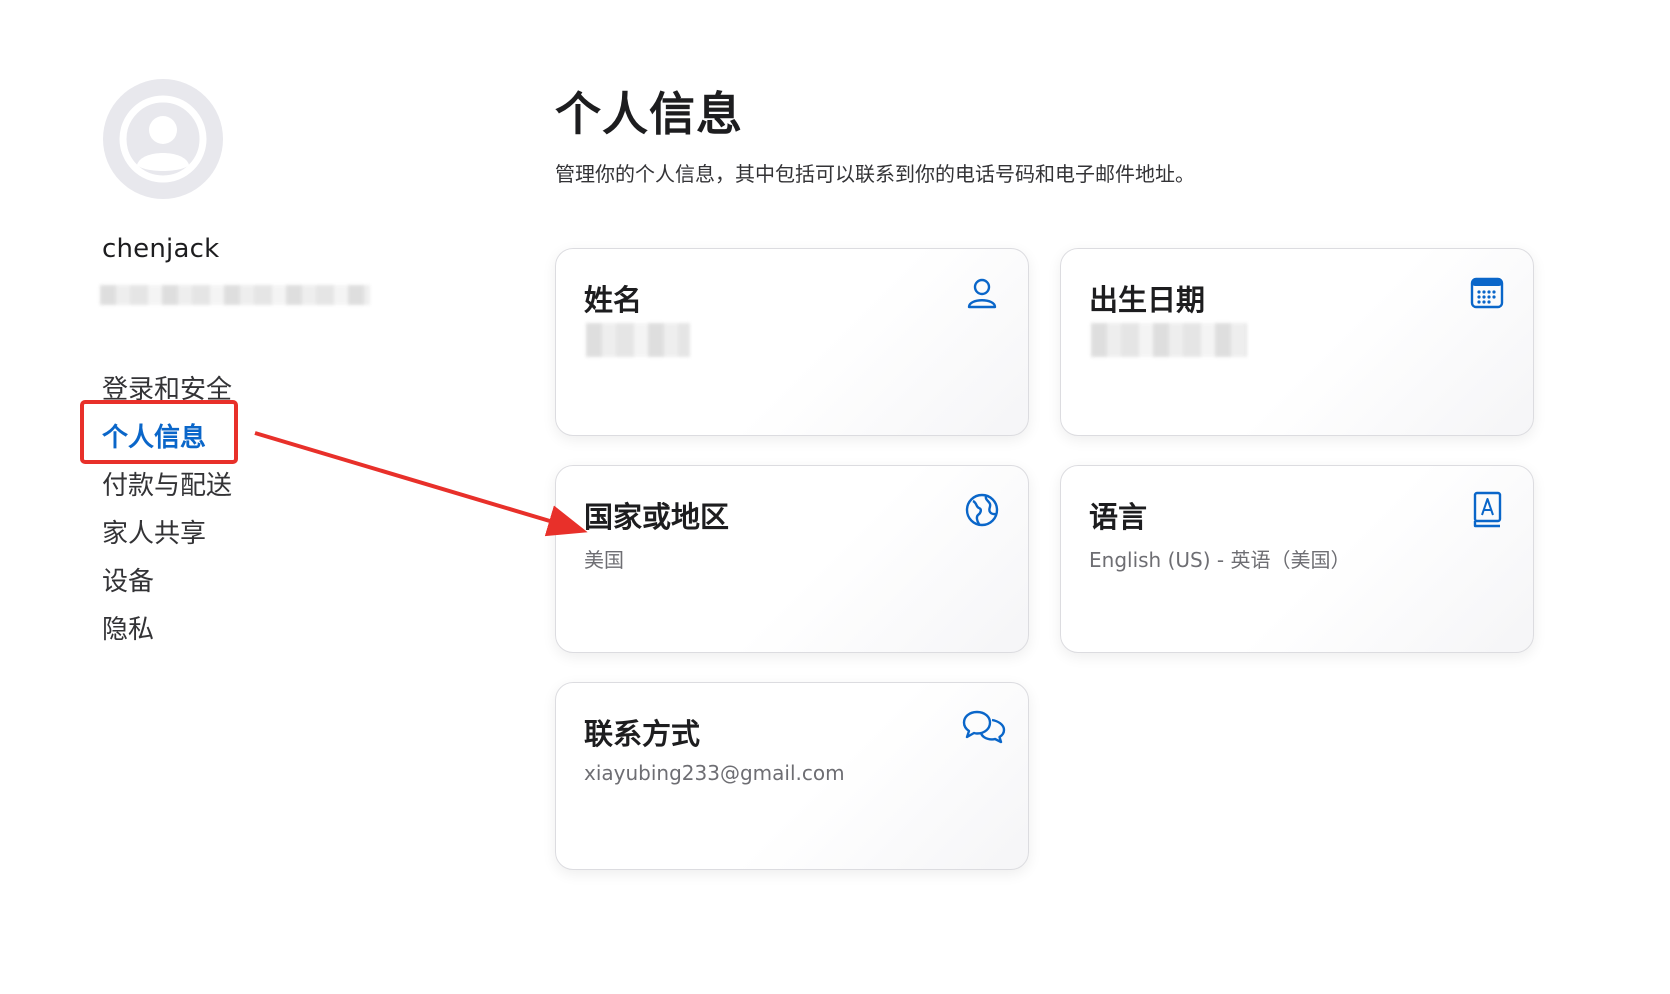 This screenshot has width=1670, height=994. I want to click on region-card: 国家或地区 美国, so click(792, 559).